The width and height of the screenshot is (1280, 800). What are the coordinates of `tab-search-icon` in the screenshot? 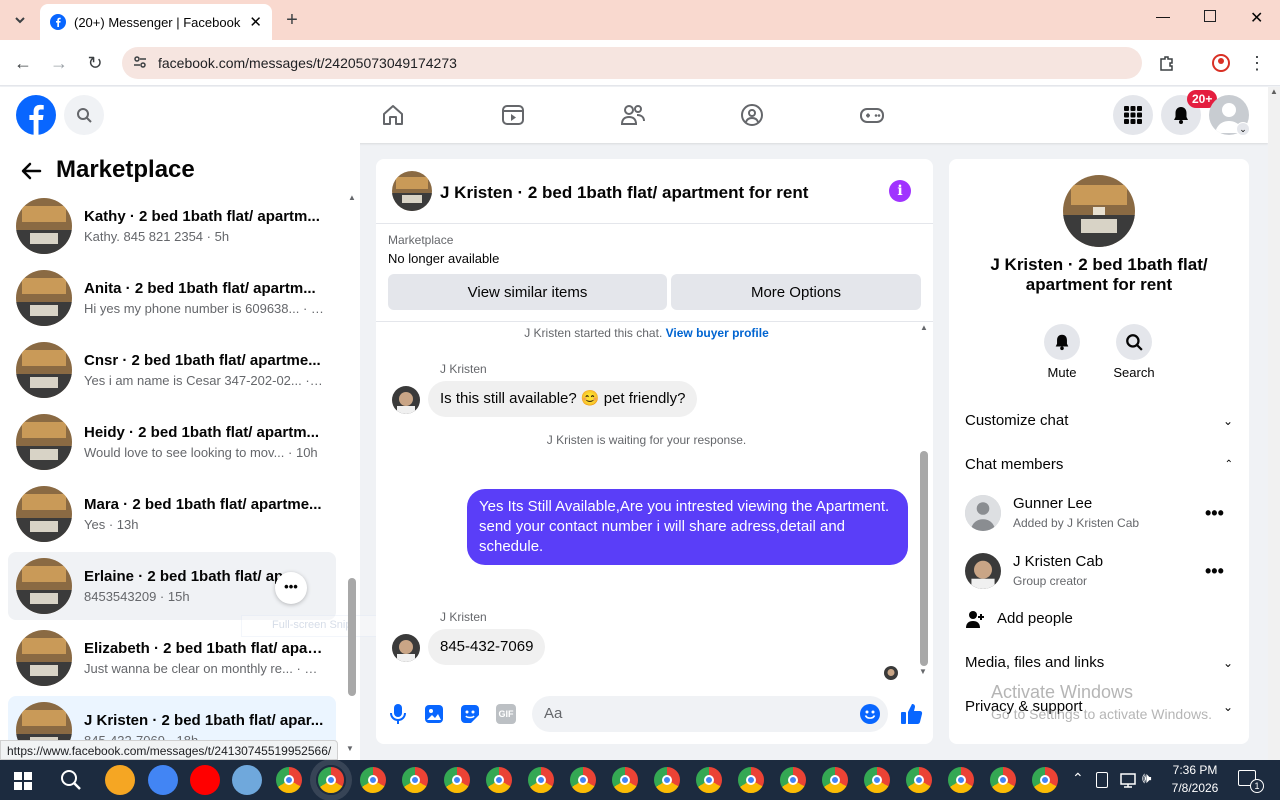 It's located at (20, 20).